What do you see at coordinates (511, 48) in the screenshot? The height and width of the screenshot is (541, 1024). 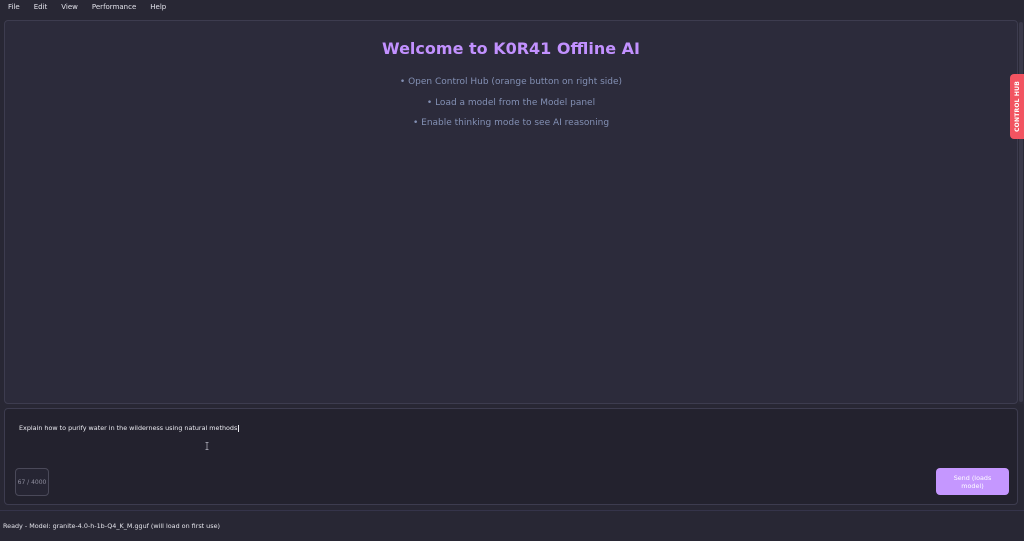 I see `welcome-title: Welcome to K0R41 Offline AI` at bounding box center [511, 48].